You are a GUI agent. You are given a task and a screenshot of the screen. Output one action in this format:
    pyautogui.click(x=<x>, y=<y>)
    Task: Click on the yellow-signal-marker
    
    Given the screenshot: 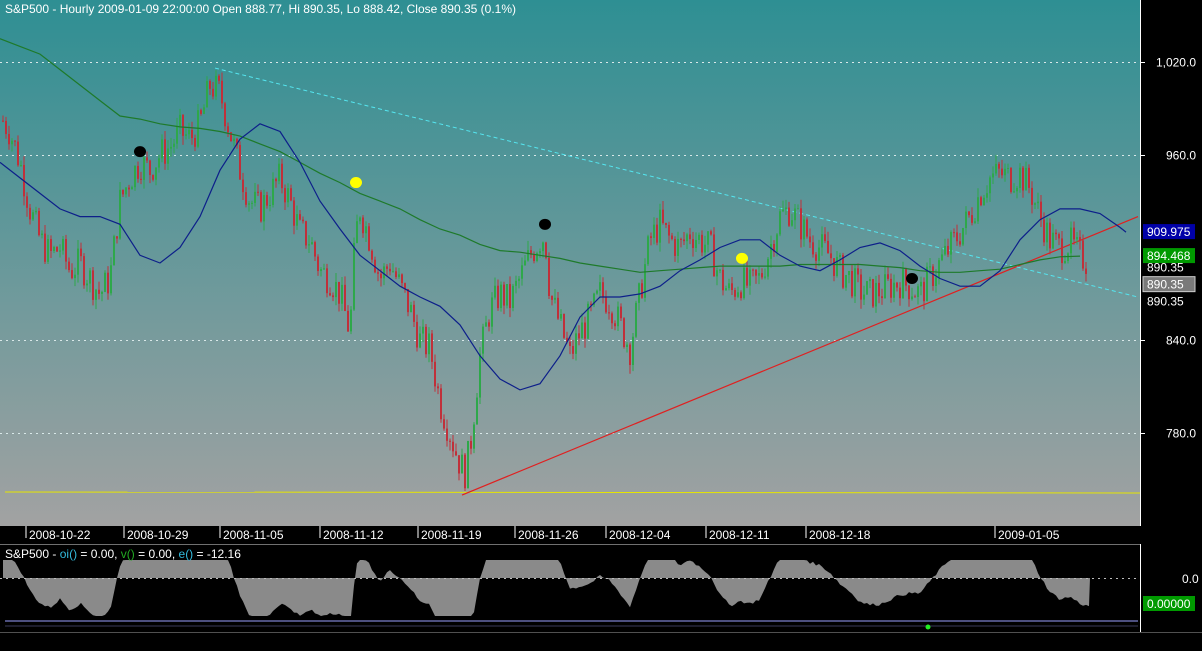 What is the action you would take?
    pyautogui.click(x=742, y=258)
    